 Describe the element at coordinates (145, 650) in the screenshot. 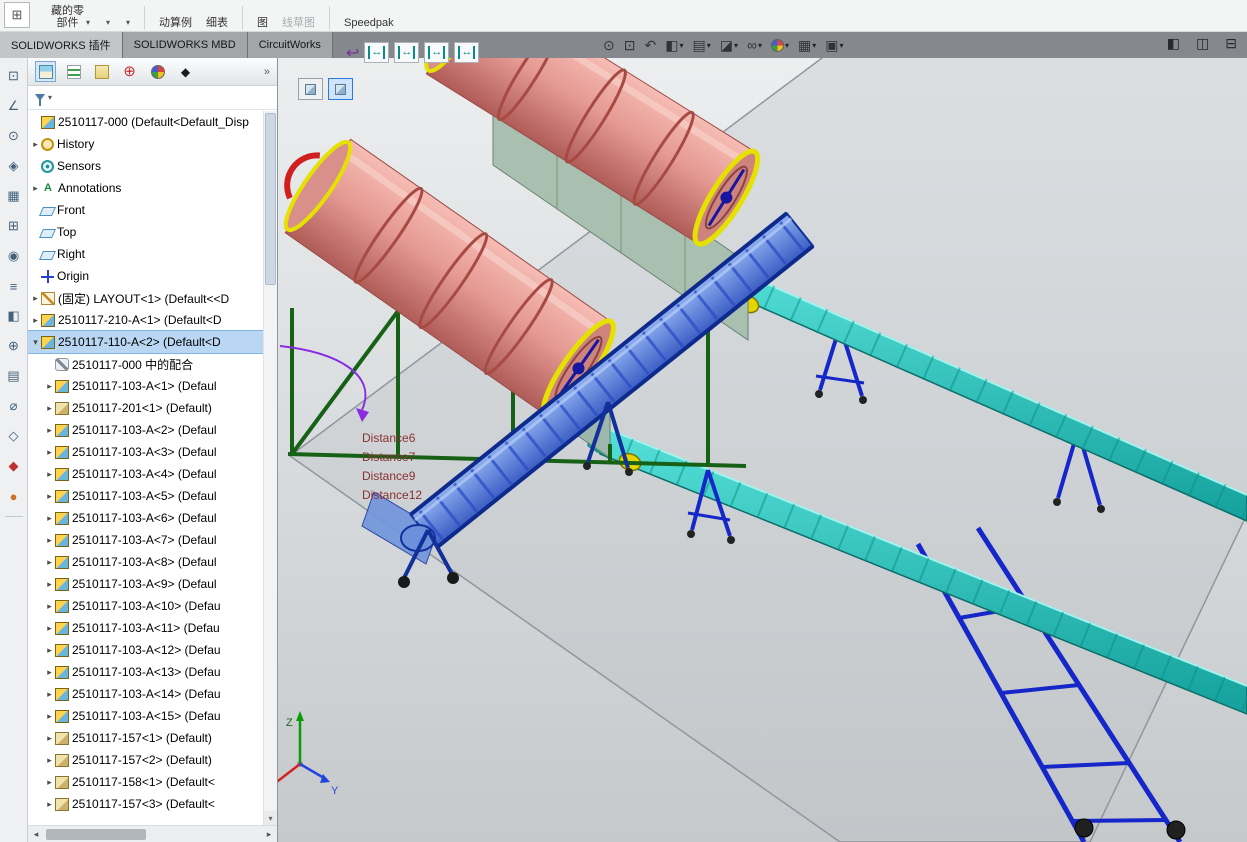

I see `tree-item: ▸ 2510117-103-A<12> (Defau` at that location.